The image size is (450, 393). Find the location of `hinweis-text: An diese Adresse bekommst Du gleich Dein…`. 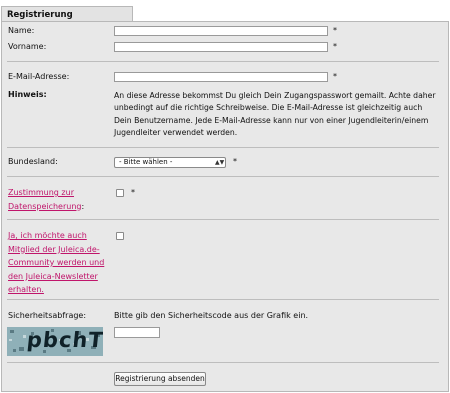

hinweis-text: An diese Adresse bekommst Du gleich Dein… is located at coordinates (275, 114).